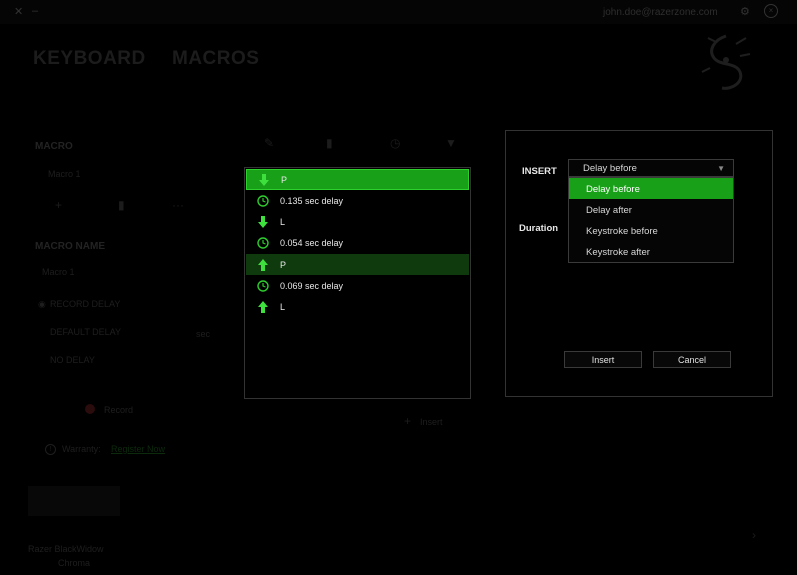 The height and width of the screenshot is (575, 797). Describe the element at coordinates (85, 304) in the screenshot. I see `record-delay-label: RECORD DELAY` at that location.